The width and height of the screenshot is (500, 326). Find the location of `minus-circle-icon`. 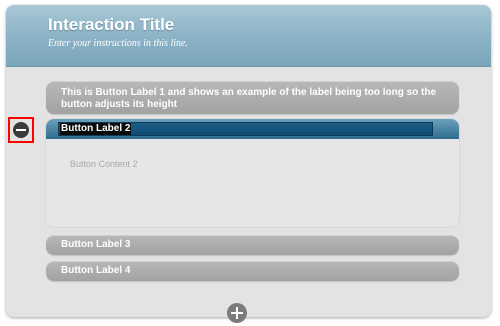

minus-circle-icon is located at coordinates (21, 130).